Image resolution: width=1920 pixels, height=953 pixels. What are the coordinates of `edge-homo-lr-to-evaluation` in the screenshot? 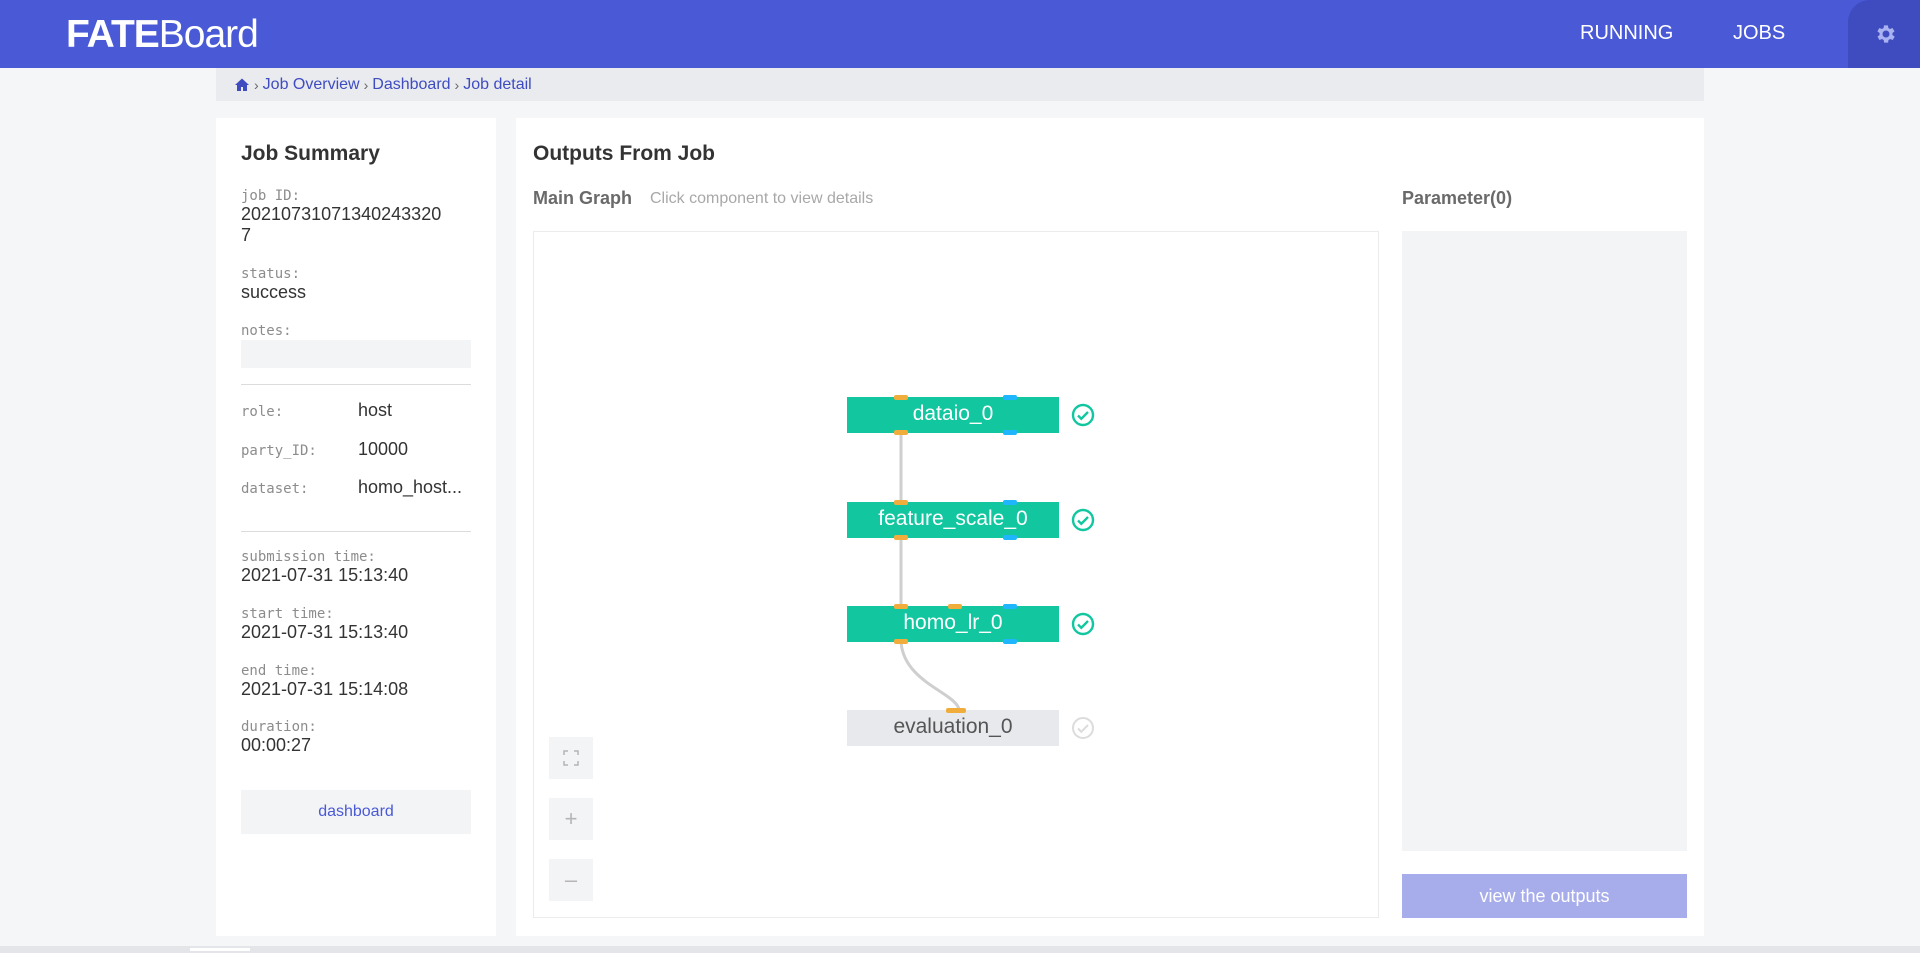 It's located at (930, 675).